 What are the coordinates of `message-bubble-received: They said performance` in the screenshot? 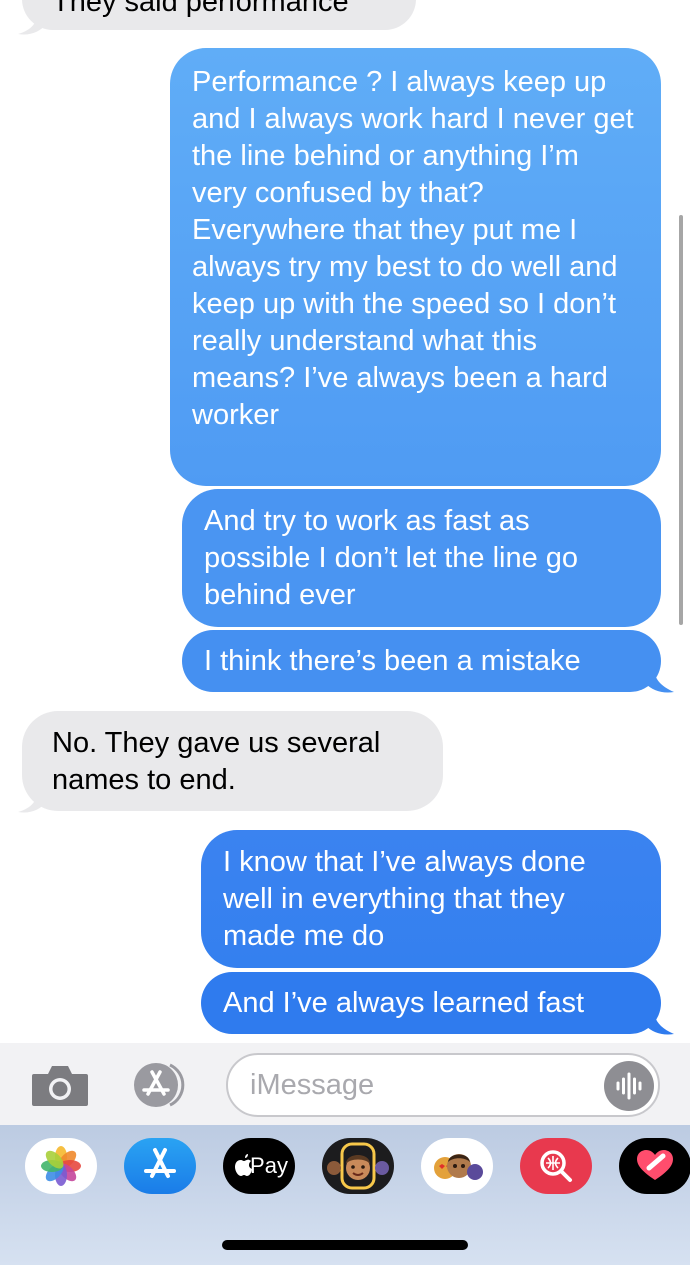 It's located at (219, 15).